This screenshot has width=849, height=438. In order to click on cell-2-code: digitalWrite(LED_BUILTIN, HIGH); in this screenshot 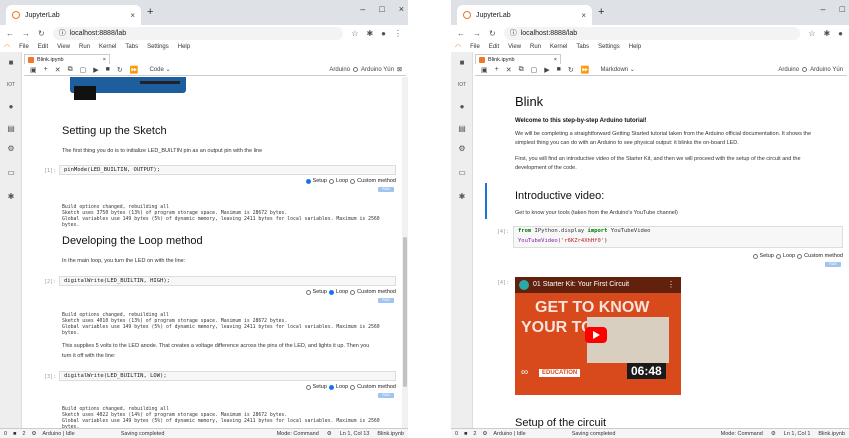, I will do `click(227, 281)`.